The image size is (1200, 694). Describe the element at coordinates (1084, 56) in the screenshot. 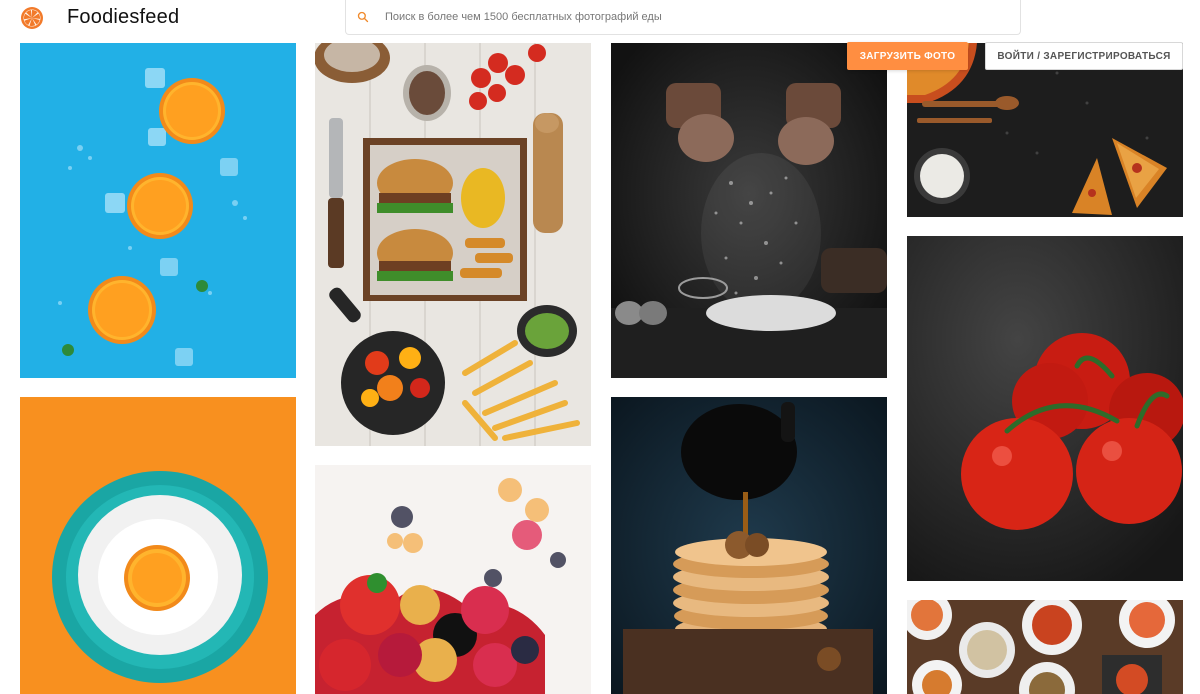

I see `login-register-button: ВОЙТИ / ЗАРЕГИСТРИРОВАТЬСЯ` at that location.